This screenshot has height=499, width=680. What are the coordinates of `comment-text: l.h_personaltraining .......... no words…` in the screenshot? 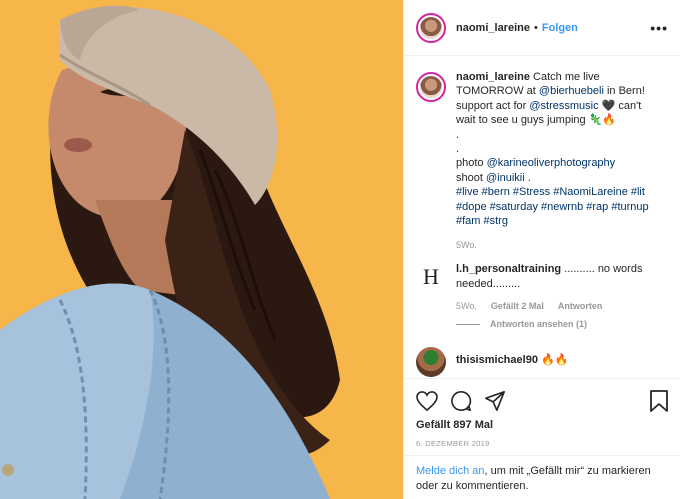 It's located at (558, 276).